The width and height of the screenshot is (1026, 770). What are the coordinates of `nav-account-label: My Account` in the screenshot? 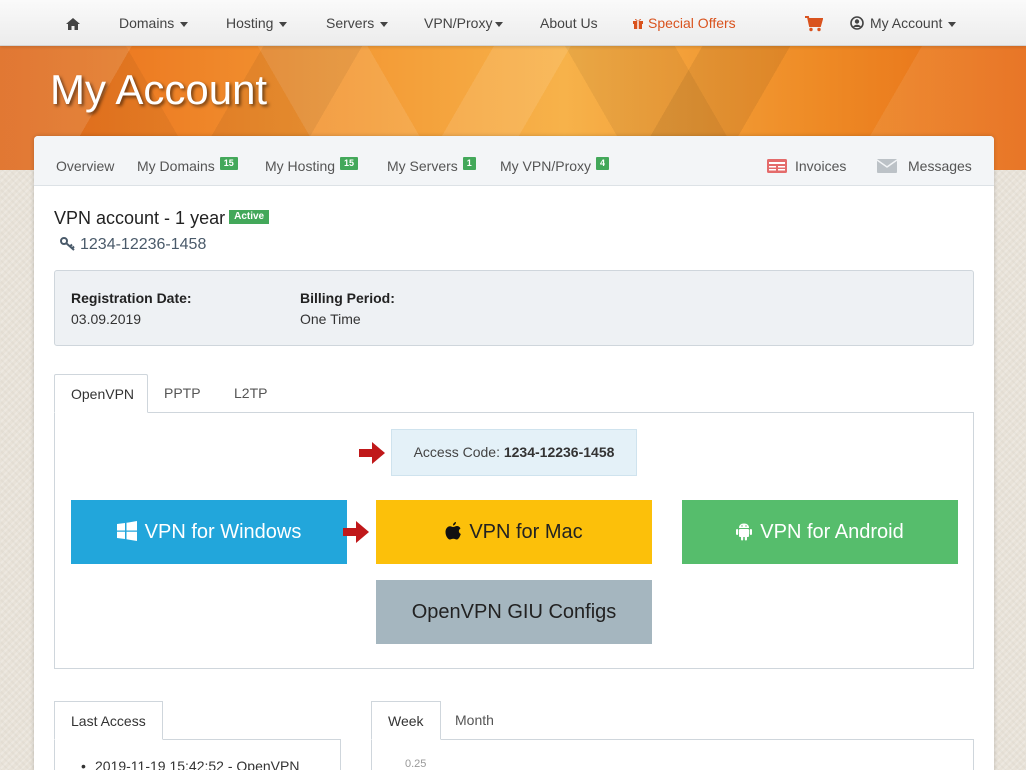 It's located at (906, 23).